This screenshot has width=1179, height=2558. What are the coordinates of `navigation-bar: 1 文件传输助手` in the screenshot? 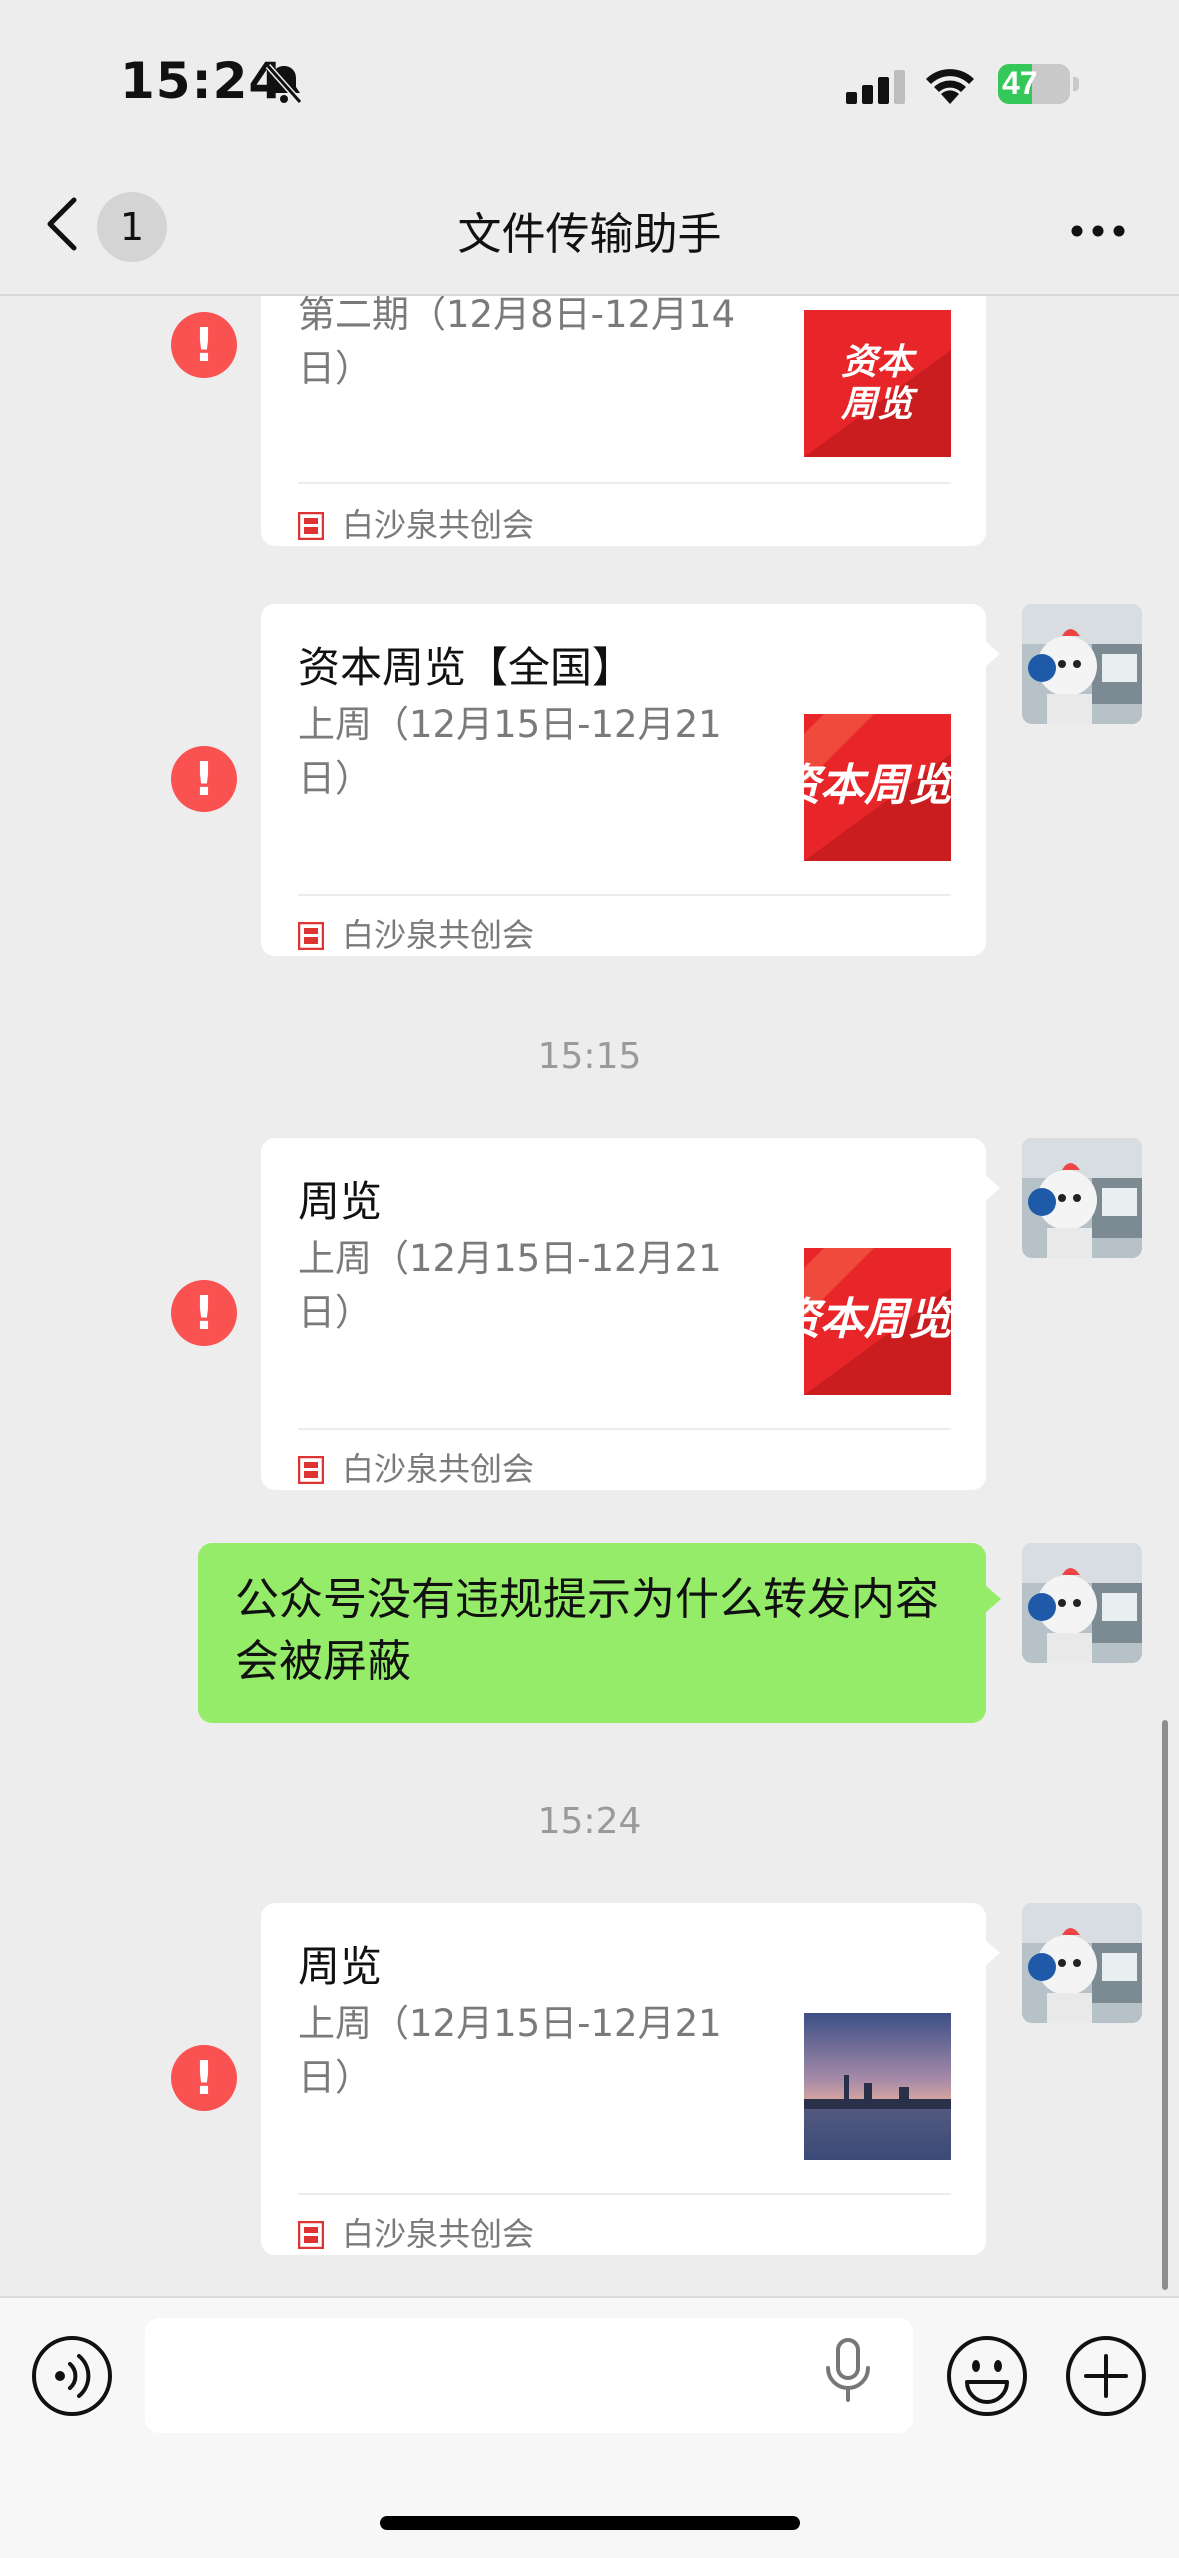 It's located at (589, 223).